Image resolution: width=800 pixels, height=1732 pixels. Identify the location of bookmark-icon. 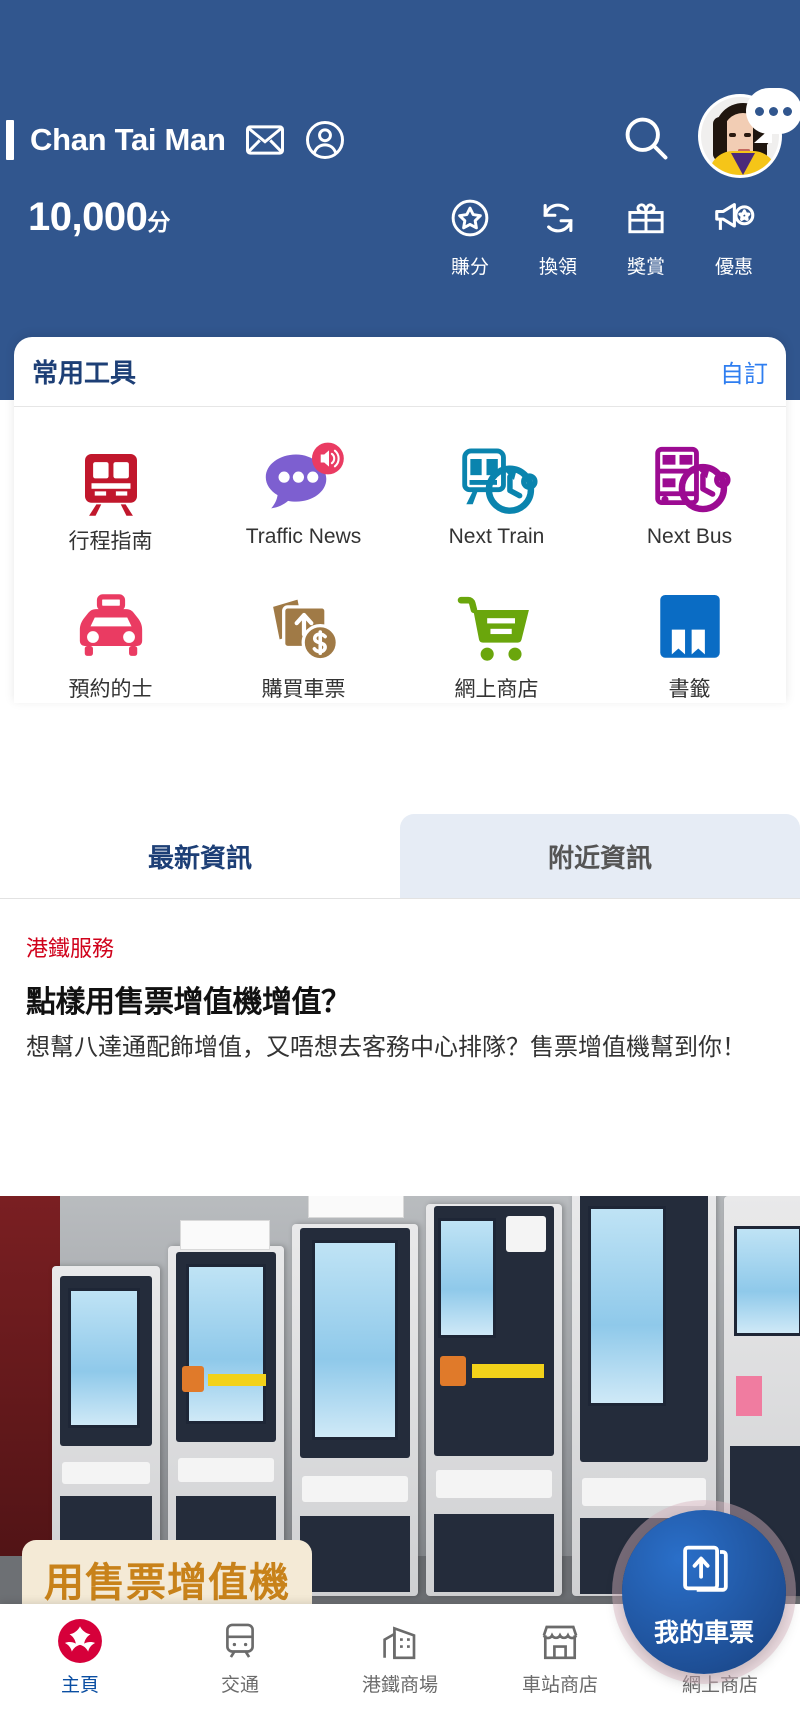
(690, 628).